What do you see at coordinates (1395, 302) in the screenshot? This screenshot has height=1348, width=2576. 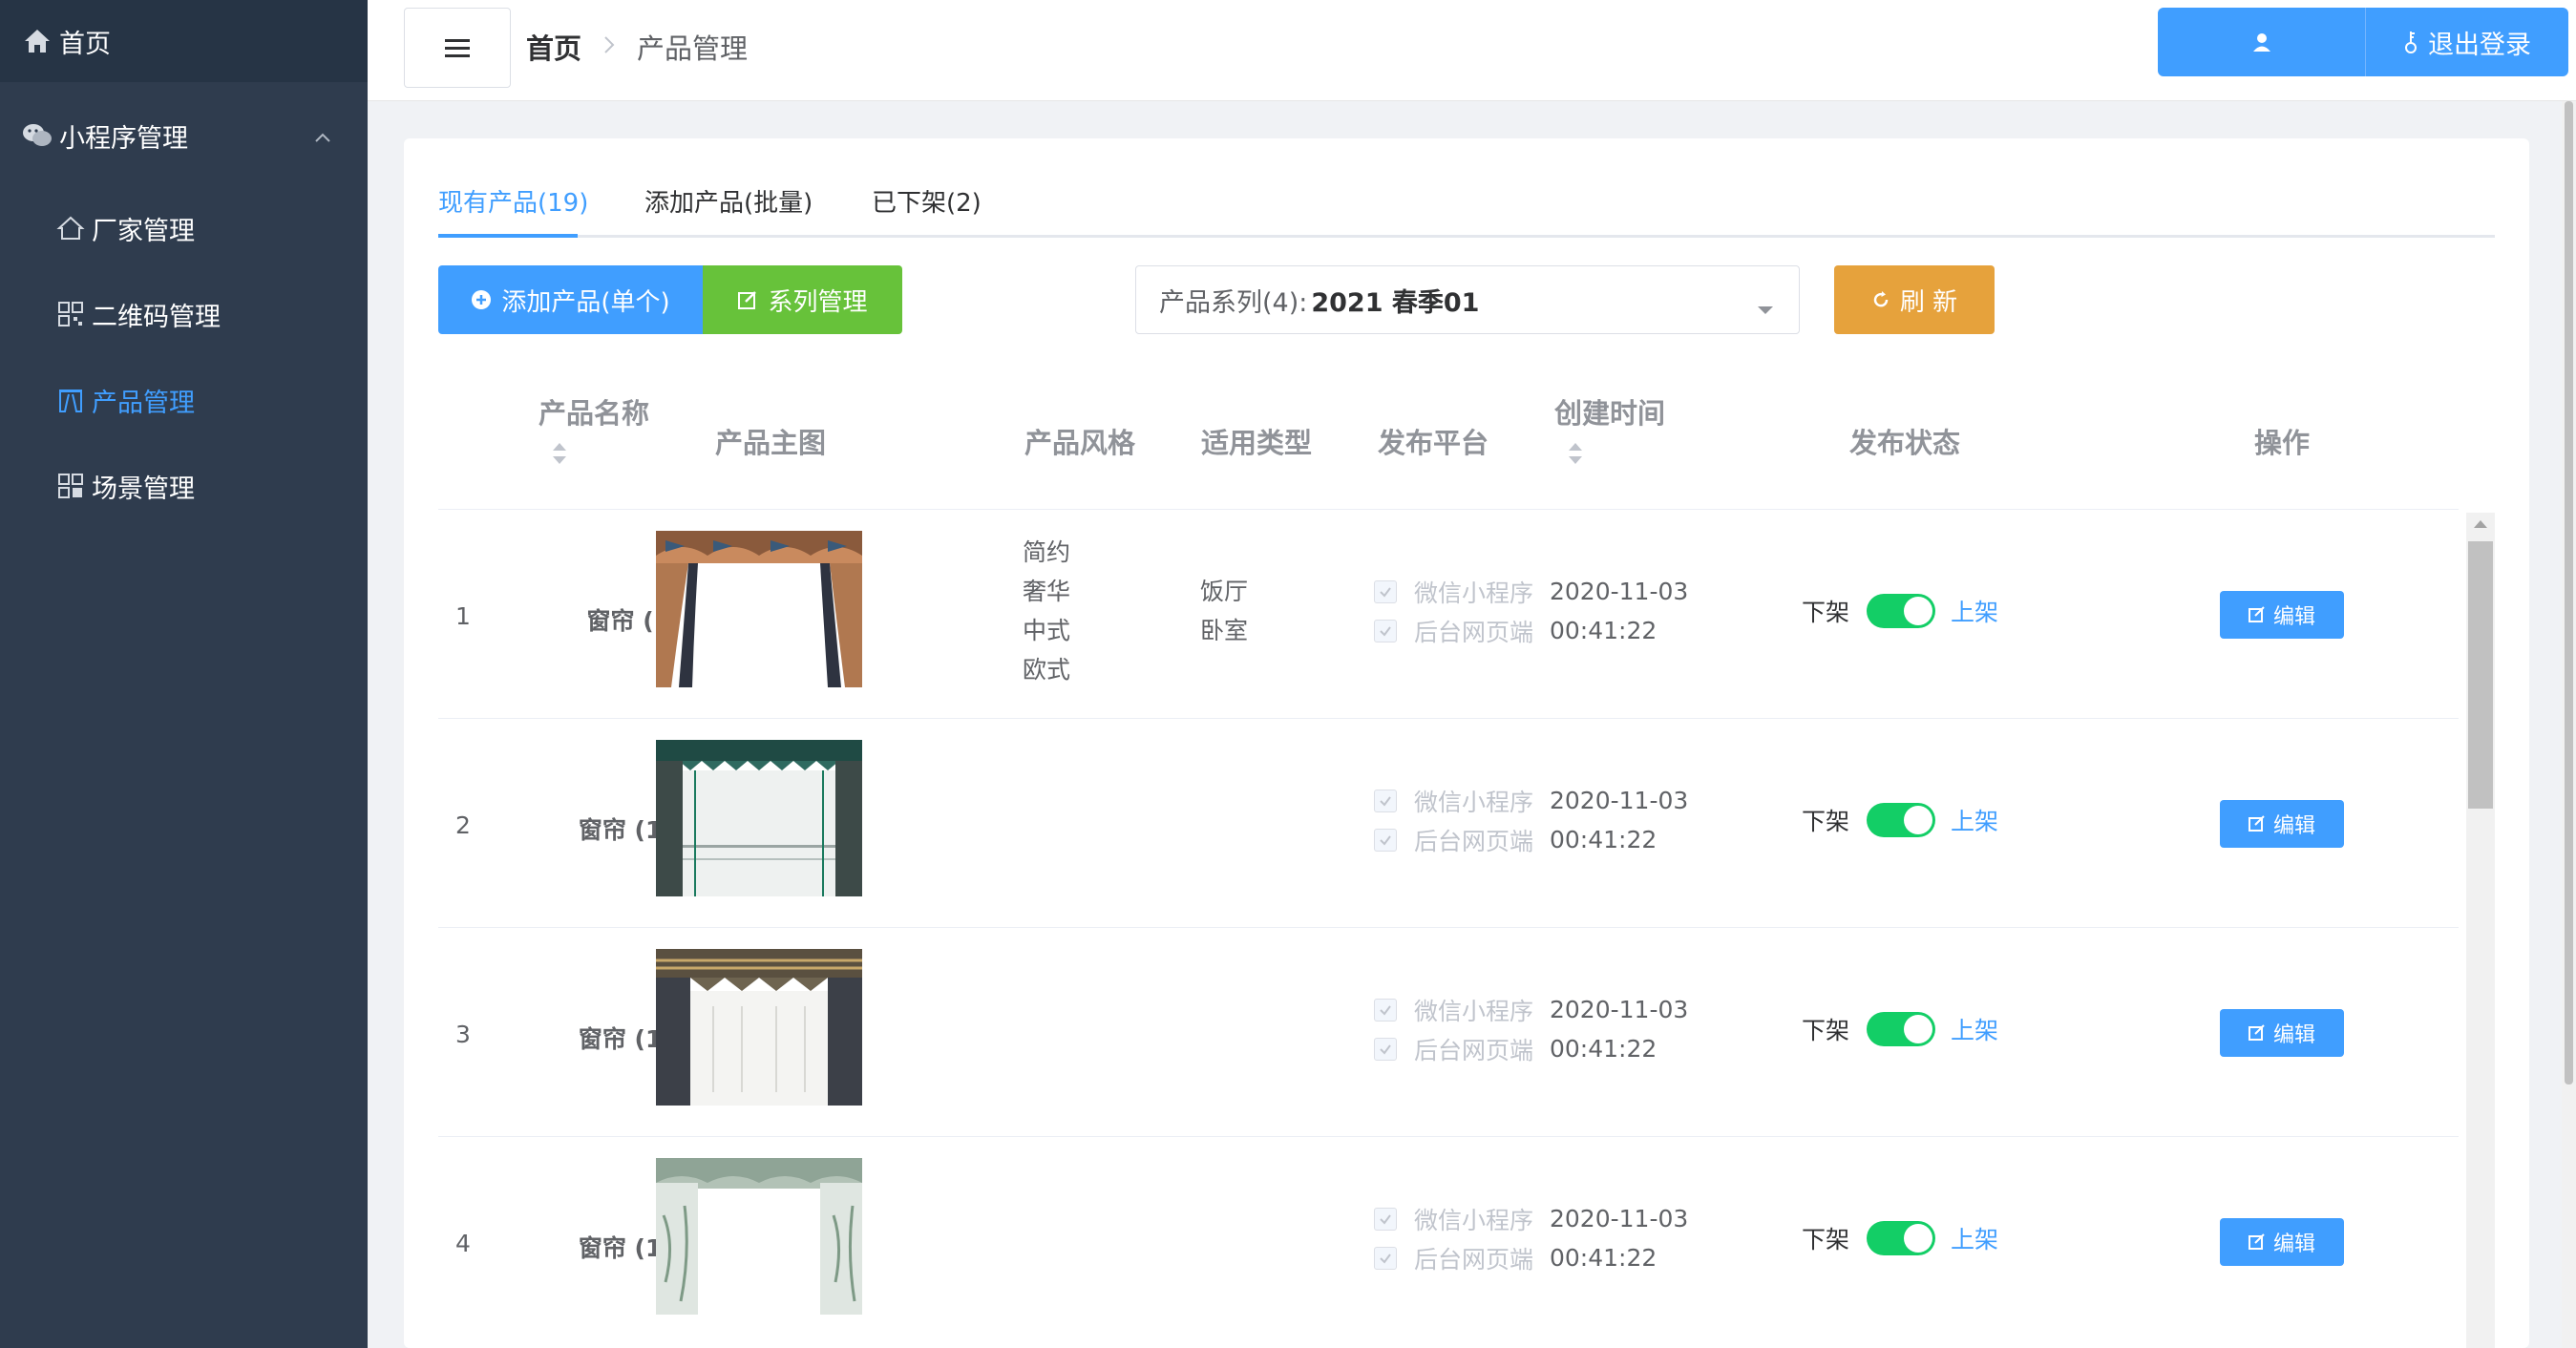 I see `select-value: 2021 春季01` at bounding box center [1395, 302].